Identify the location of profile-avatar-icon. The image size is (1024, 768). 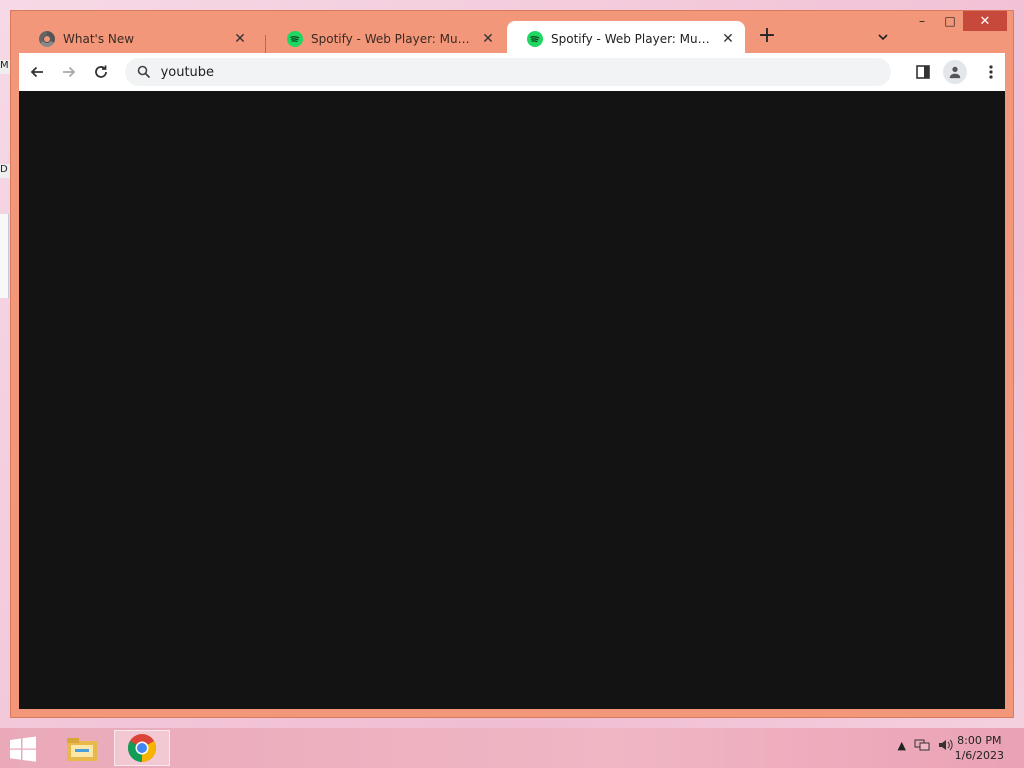
(955, 72).